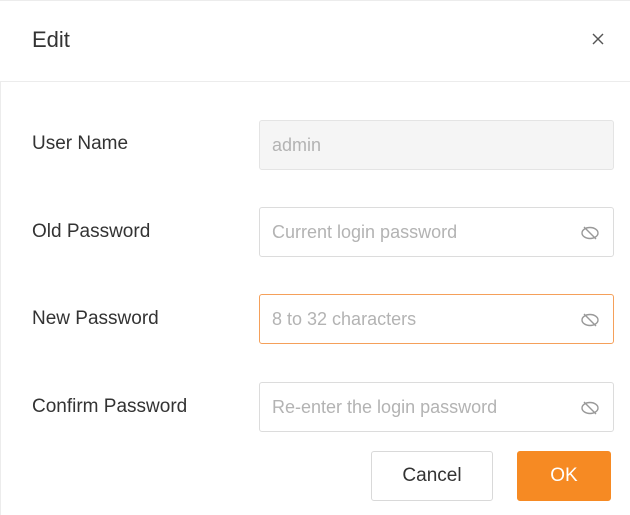 This screenshot has height=515, width=630. I want to click on confirm-password-input, so click(422, 407).